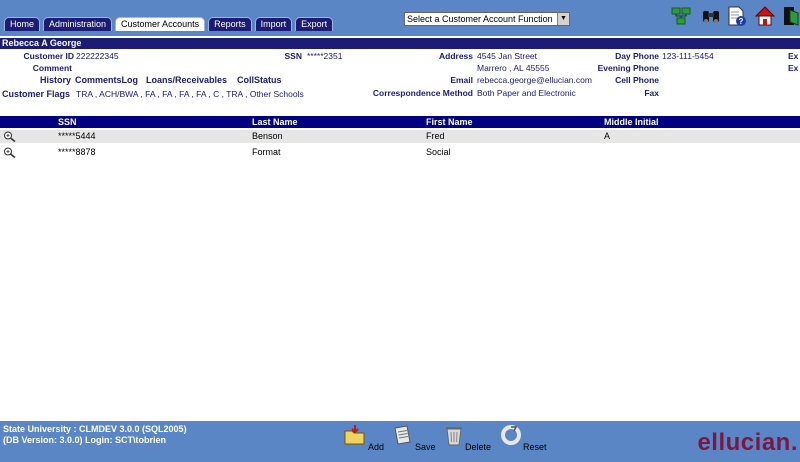 The width and height of the screenshot is (800, 462). I want to click on add-button: Add, so click(365, 438).